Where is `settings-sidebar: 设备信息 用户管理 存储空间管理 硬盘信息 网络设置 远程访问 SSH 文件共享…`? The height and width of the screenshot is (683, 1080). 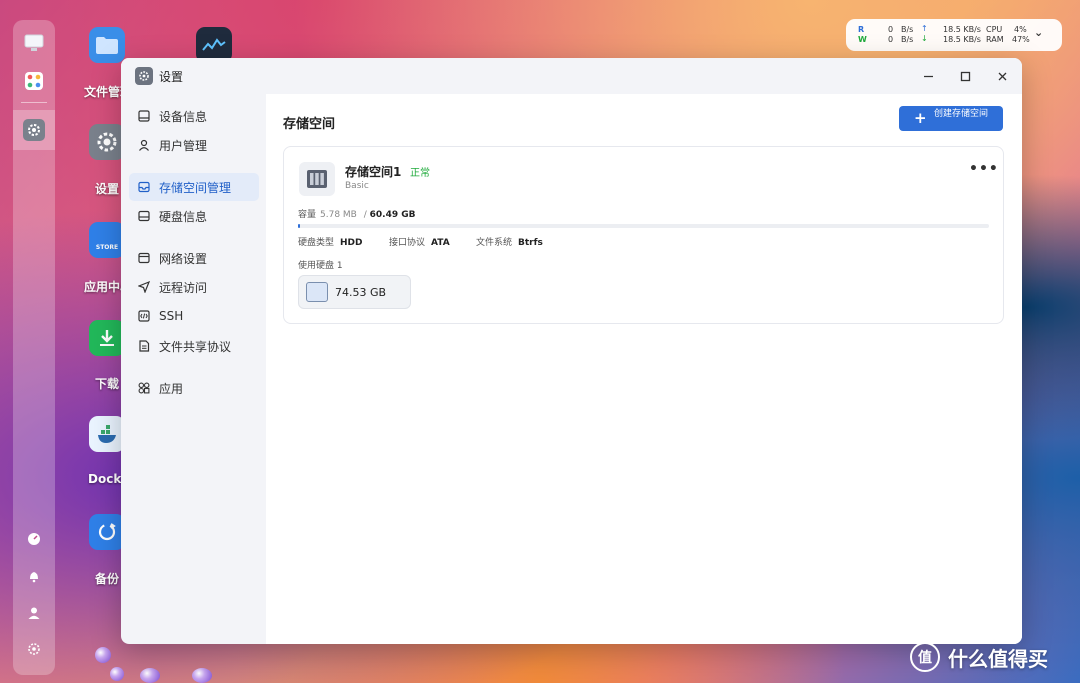
settings-sidebar: 设备信息 用户管理 存储空间管理 硬盘信息 网络设置 远程访问 SSH 文件共享… is located at coordinates (193, 369).